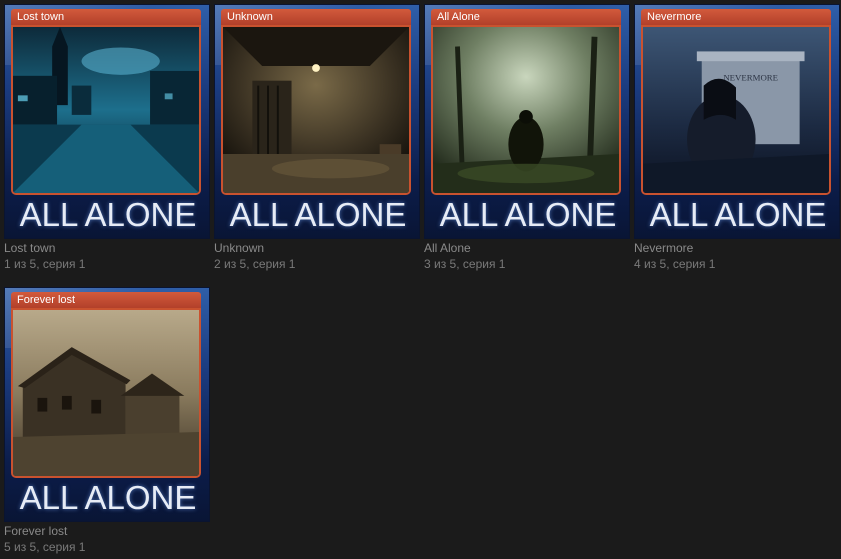  Describe the element at coordinates (36, 531) in the screenshot. I see `card-name: Forever lost` at that location.